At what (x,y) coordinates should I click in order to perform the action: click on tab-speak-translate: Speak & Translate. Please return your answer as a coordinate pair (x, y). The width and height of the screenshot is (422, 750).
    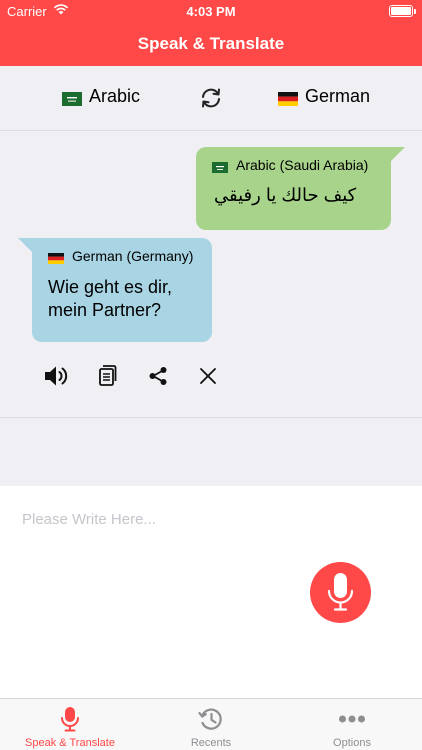
    Looking at the image, I should click on (70, 724).